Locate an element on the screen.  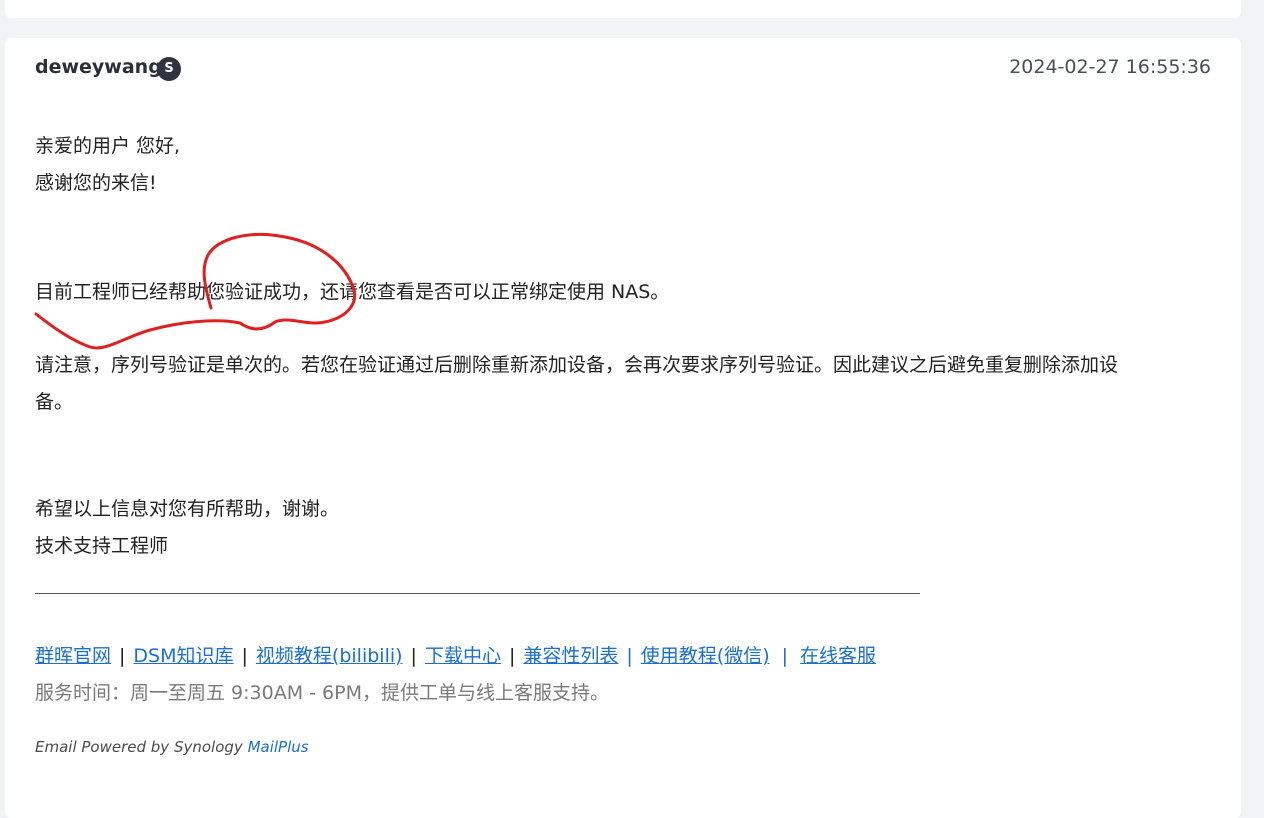
link-online-support: 在线客服 is located at coordinates (838, 656).